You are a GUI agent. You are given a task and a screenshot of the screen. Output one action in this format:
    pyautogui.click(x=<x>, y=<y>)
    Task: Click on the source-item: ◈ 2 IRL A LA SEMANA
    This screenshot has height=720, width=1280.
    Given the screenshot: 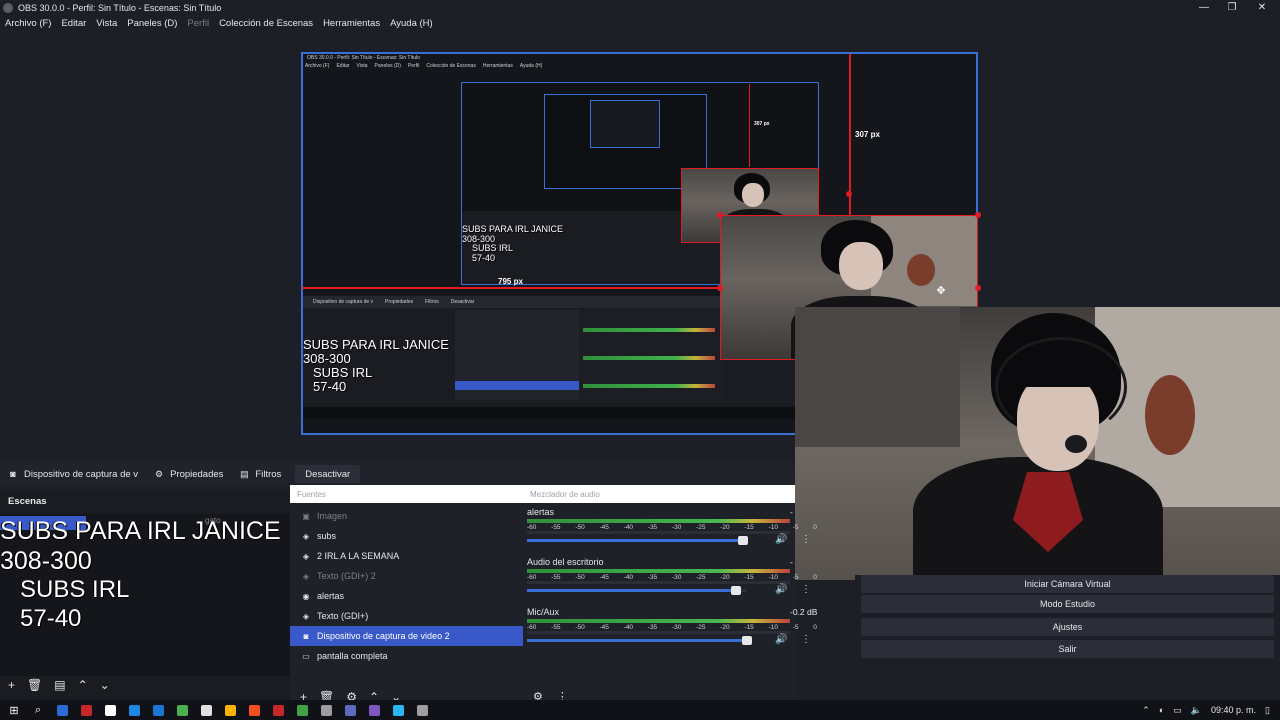 What is the action you would take?
    pyautogui.click(x=406, y=556)
    